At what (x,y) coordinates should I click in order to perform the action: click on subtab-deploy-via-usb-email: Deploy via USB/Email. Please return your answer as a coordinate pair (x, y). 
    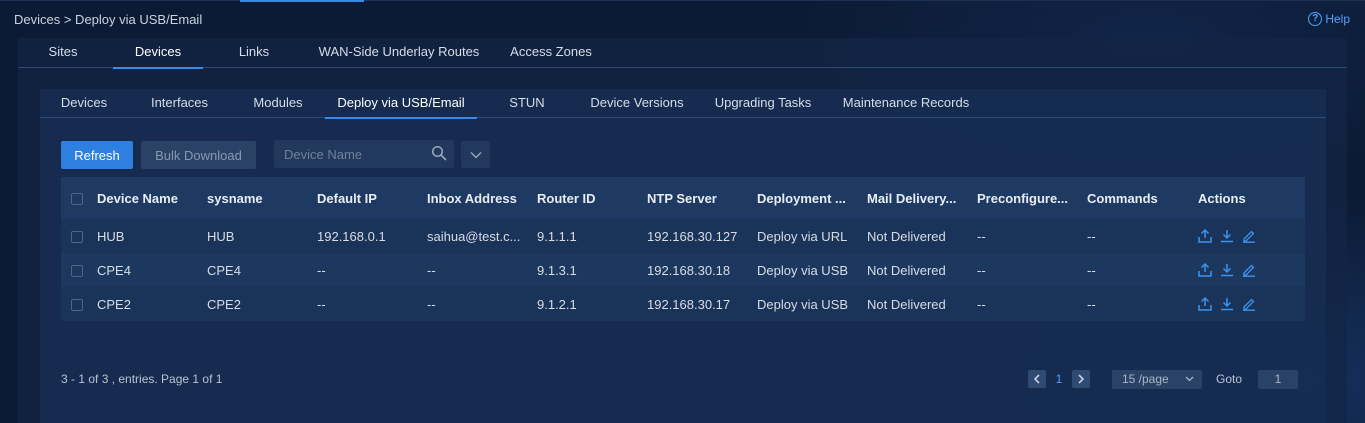
    Looking at the image, I should click on (401, 104).